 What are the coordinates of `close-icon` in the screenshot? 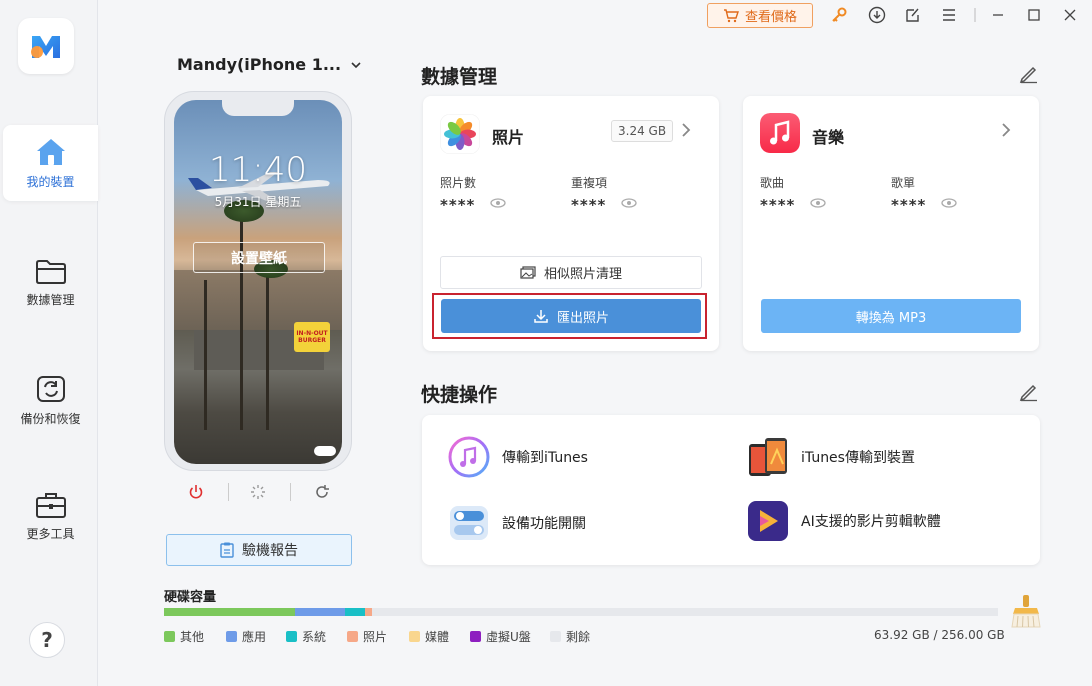 It's located at (1070, 15).